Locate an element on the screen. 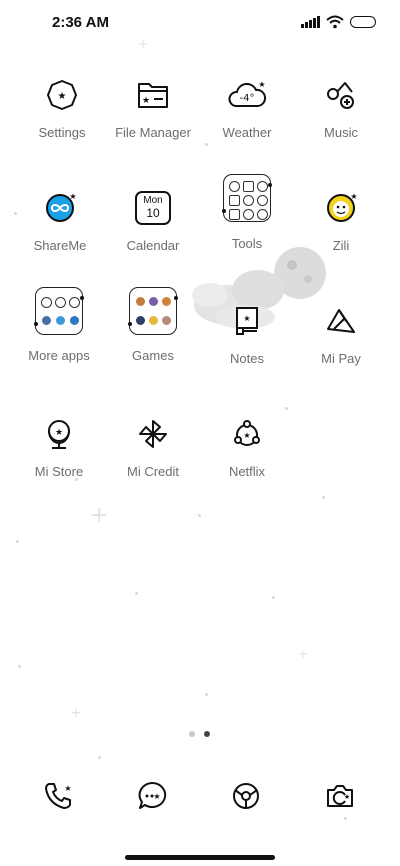 Image resolution: width=400 pixels, height=866 pixels. dock-camera: ★ is located at coordinates (340, 796).